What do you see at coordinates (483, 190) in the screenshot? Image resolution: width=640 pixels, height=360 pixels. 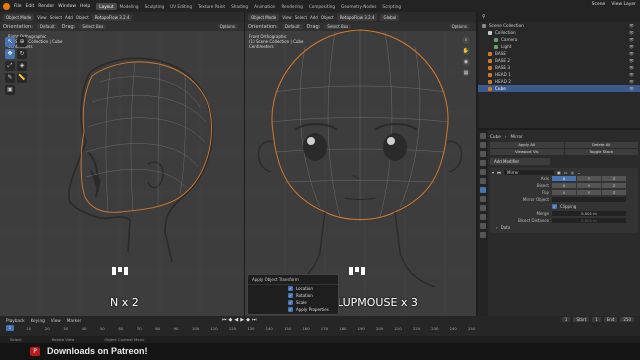 I see `modifier-tab-icon` at bounding box center [483, 190].